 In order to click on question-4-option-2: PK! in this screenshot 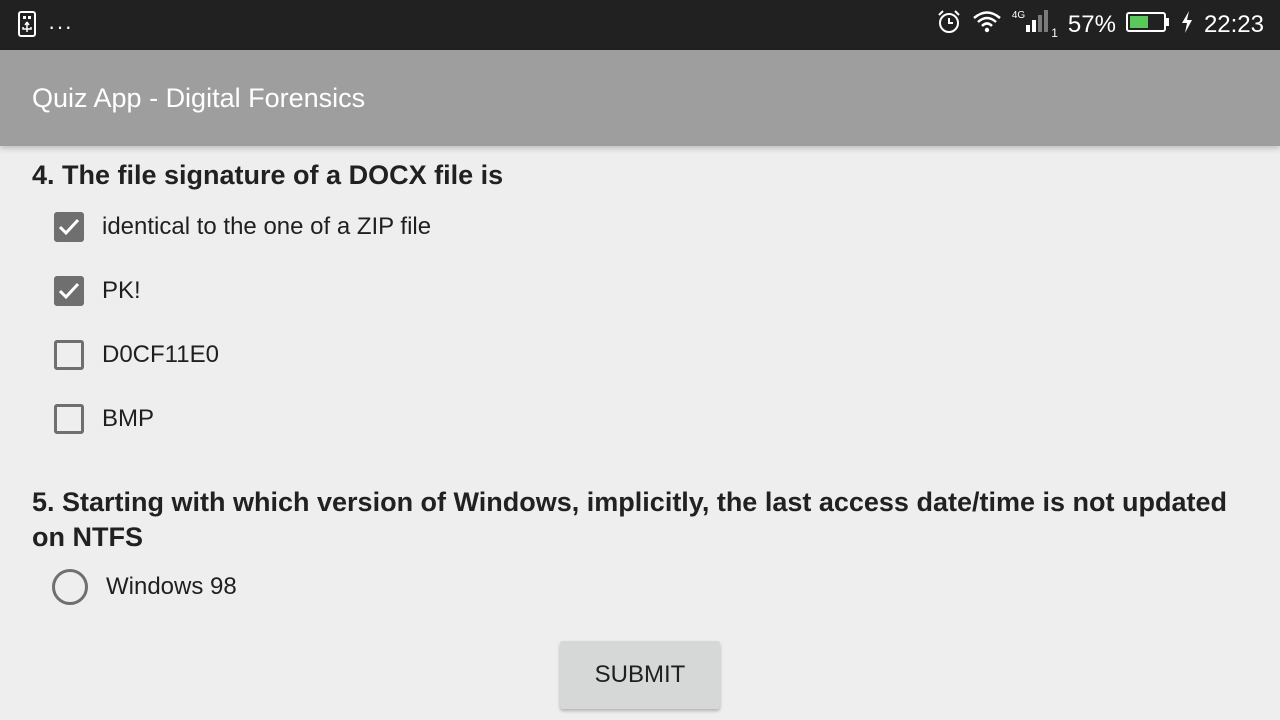, I will do `click(96, 291)`.